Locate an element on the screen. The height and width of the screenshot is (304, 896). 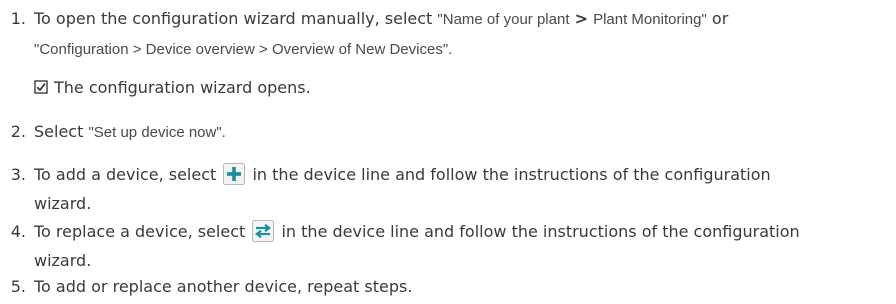
ui-path-plant-monitoring: Plant Monitoring is located at coordinates (647, 19).